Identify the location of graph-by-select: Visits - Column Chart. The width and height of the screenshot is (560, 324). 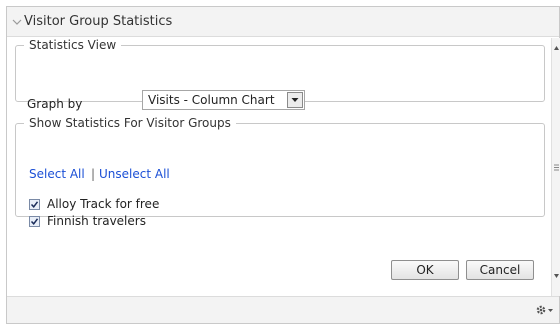
(223, 100).